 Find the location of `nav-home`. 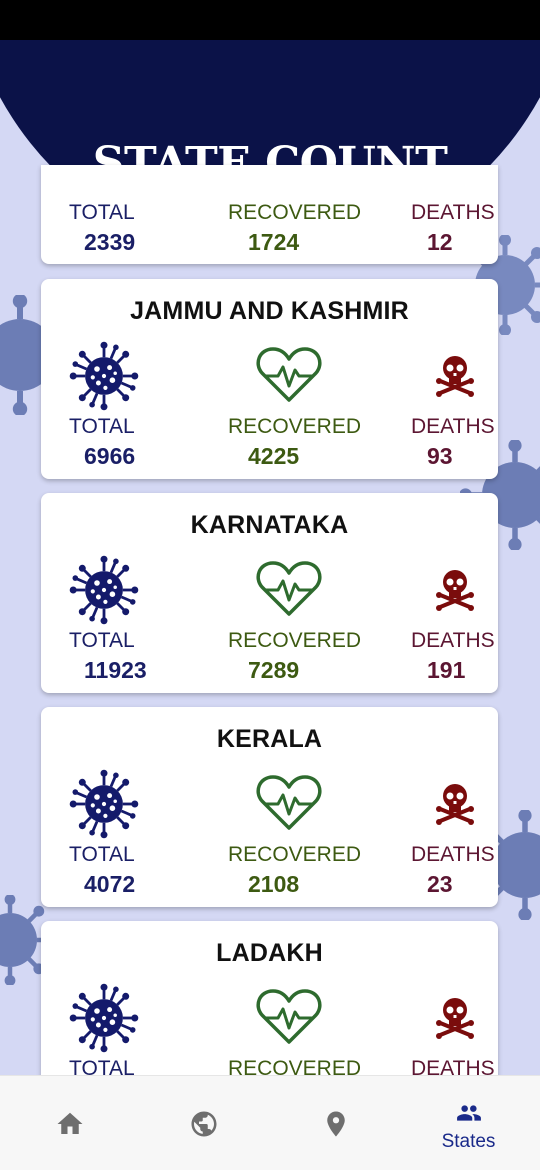

nav-home is located at coordinates (69, 1123).